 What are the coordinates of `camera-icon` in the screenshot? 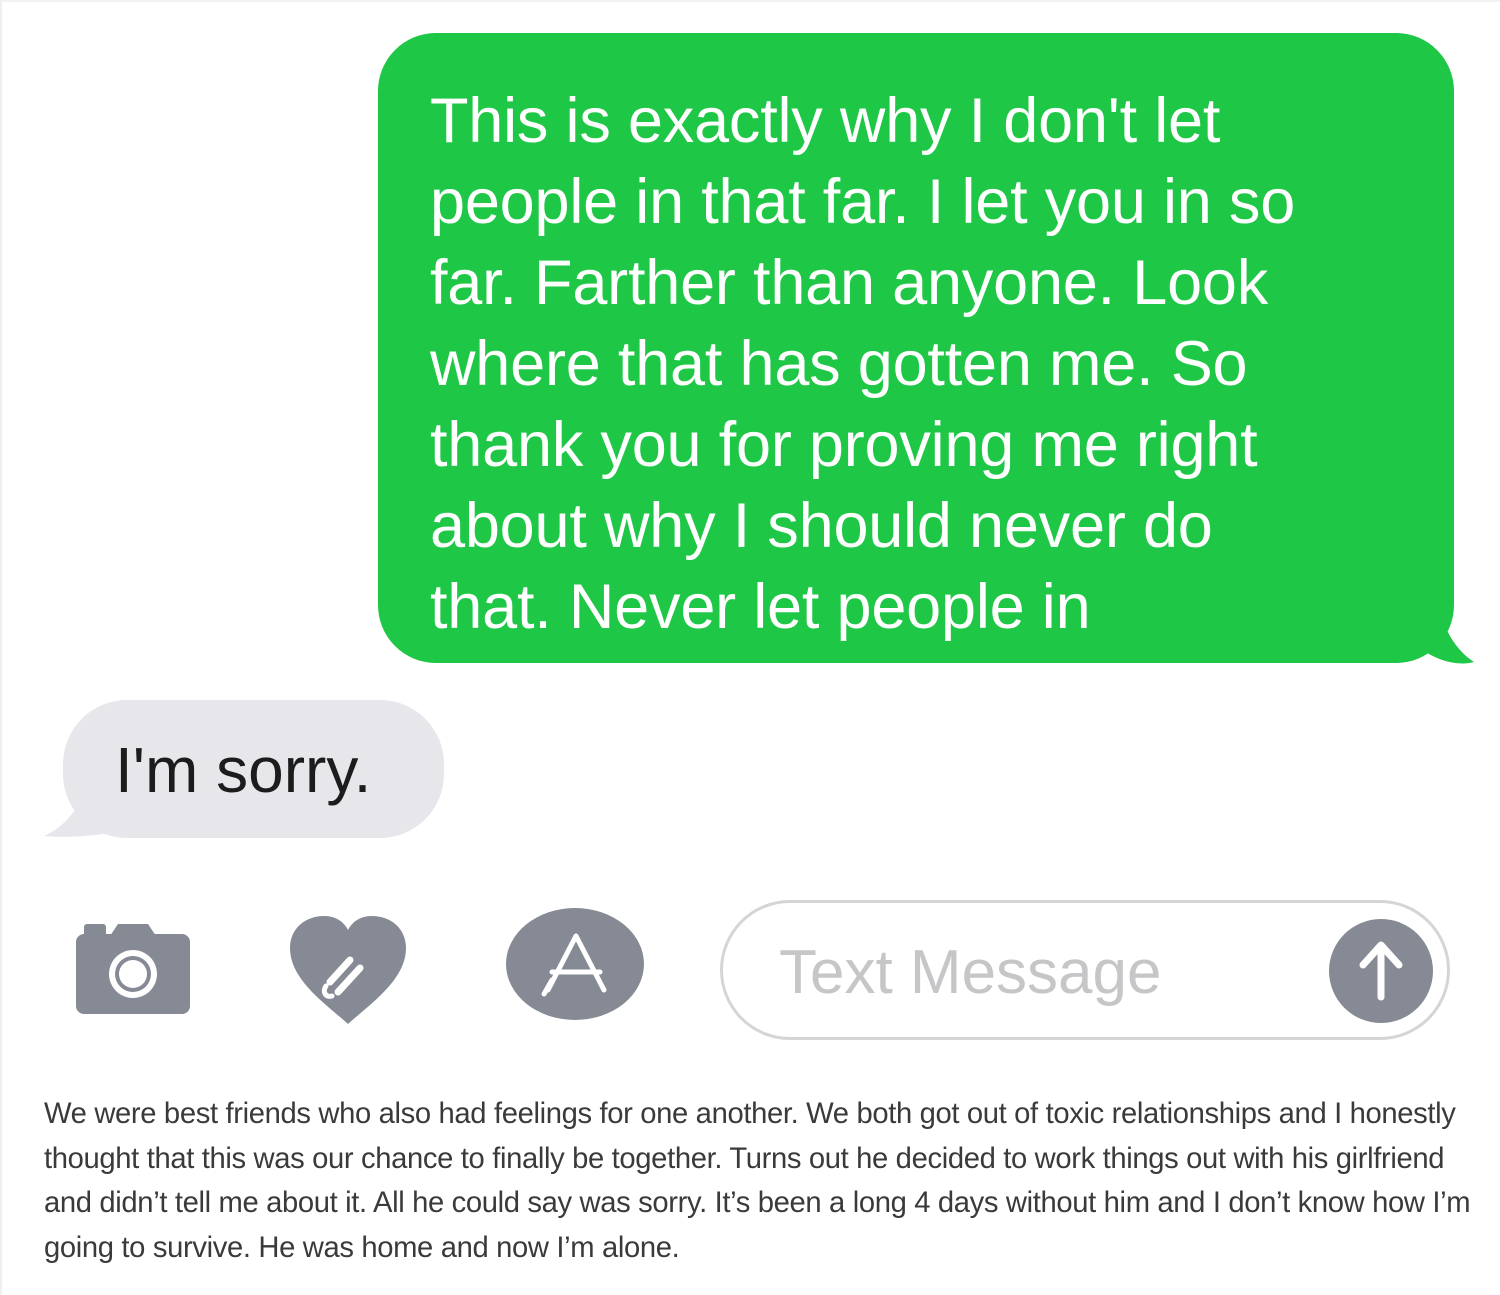 It's located at (133, 968).